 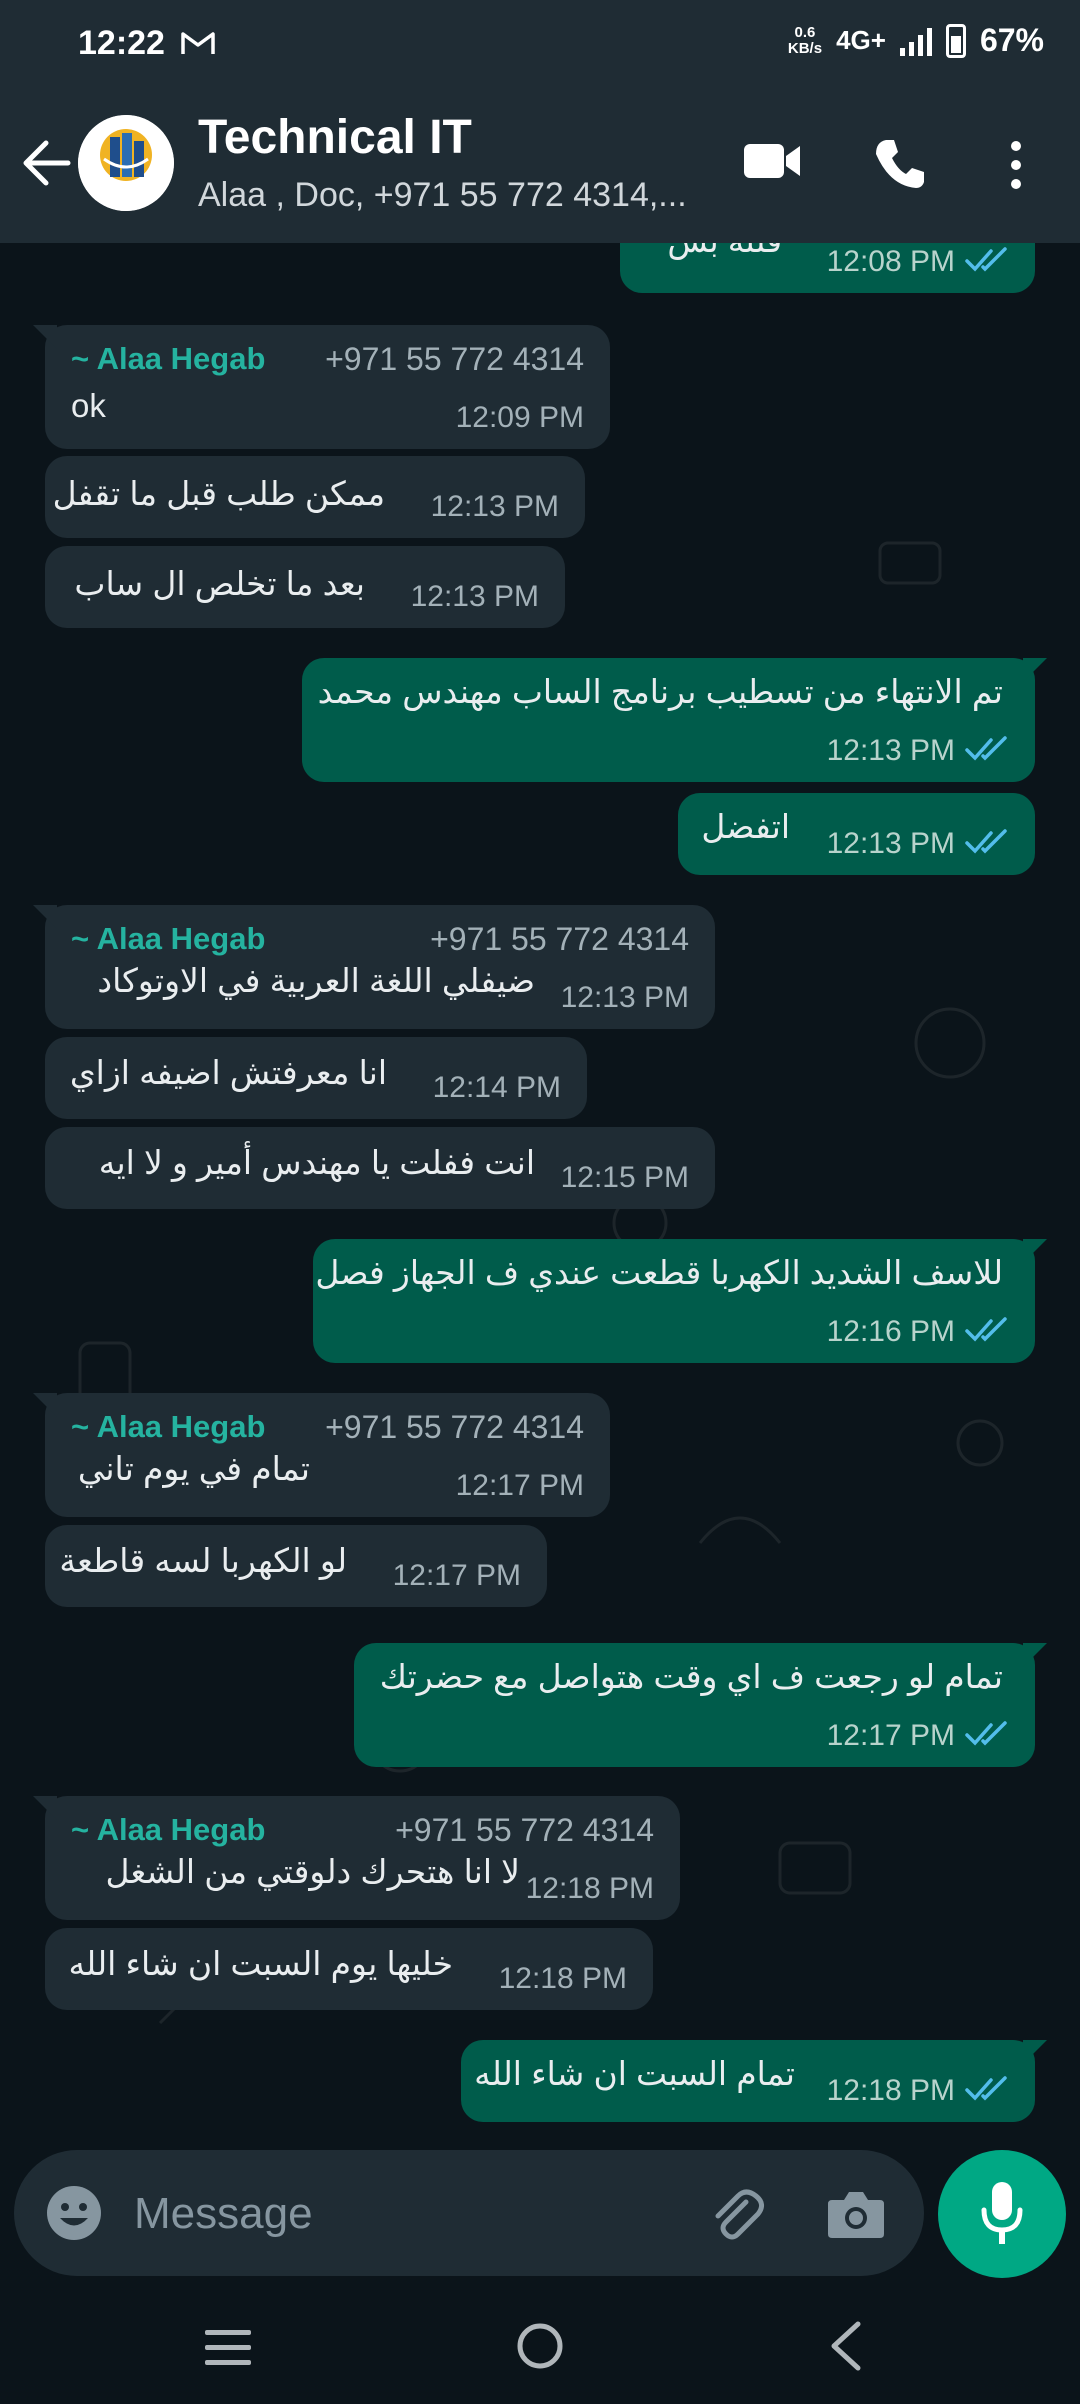 What do you see at coordinates (46, 163) in the screenshot?
I see `back-arrow-icon` at bounding box center [46, 163].